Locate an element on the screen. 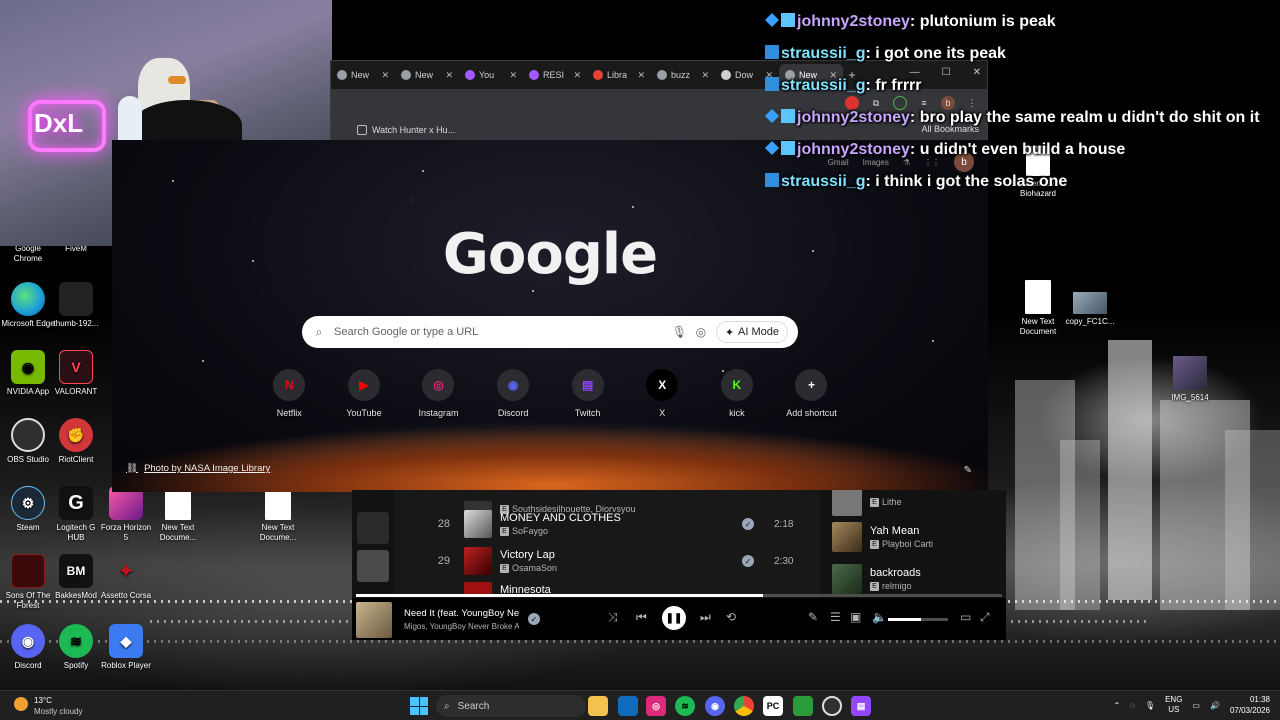 The width and height of the screenshot is (1280, 720). desktop-icon-label: Roblox Player is located at coordinates (126, 665).